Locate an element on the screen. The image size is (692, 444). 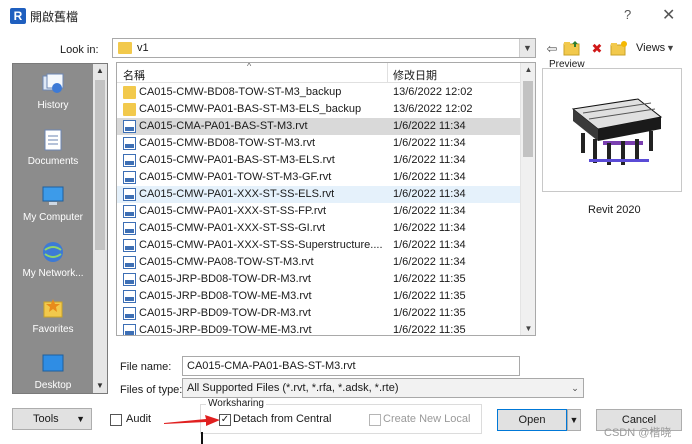
help-button: ? is located at coordinates (627, 14).